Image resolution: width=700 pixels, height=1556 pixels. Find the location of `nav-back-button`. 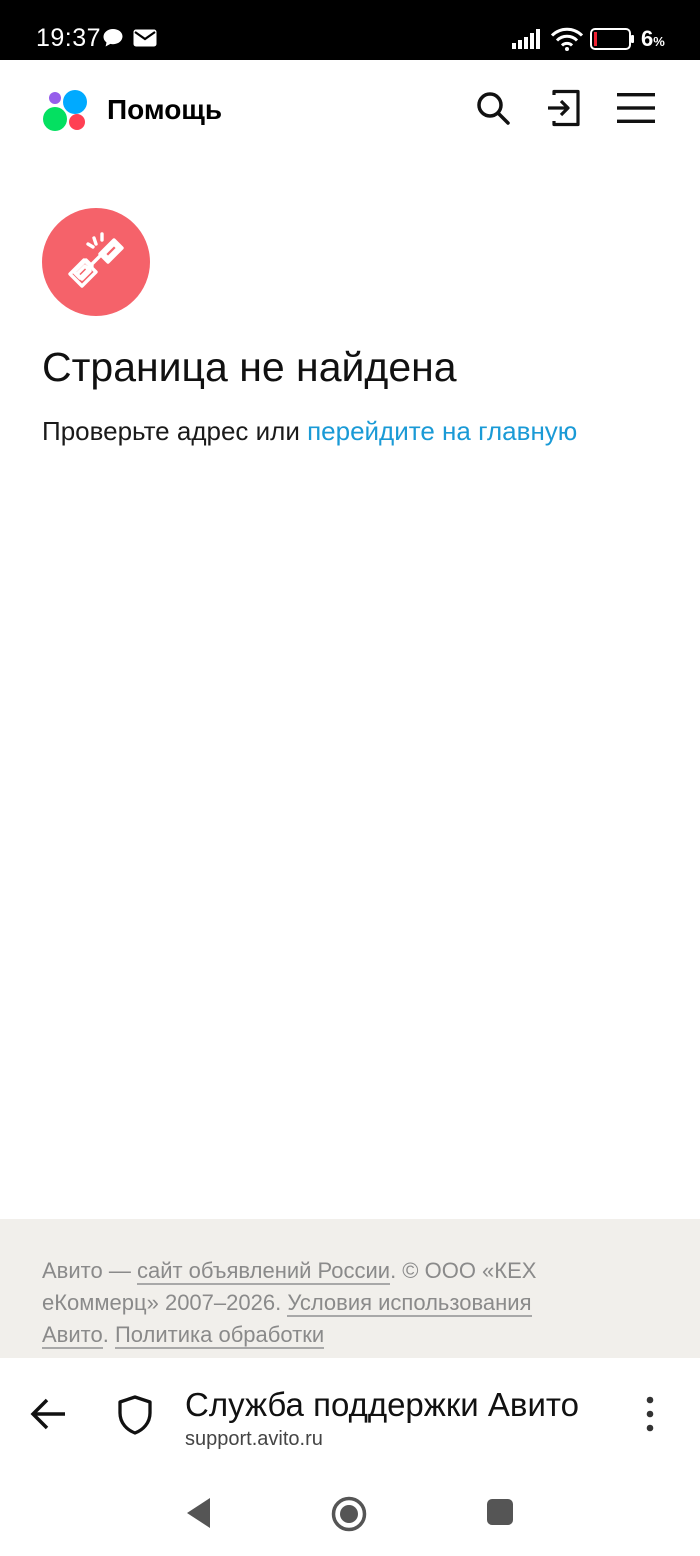

nav-back-button is located at coordinates (199, 1515).